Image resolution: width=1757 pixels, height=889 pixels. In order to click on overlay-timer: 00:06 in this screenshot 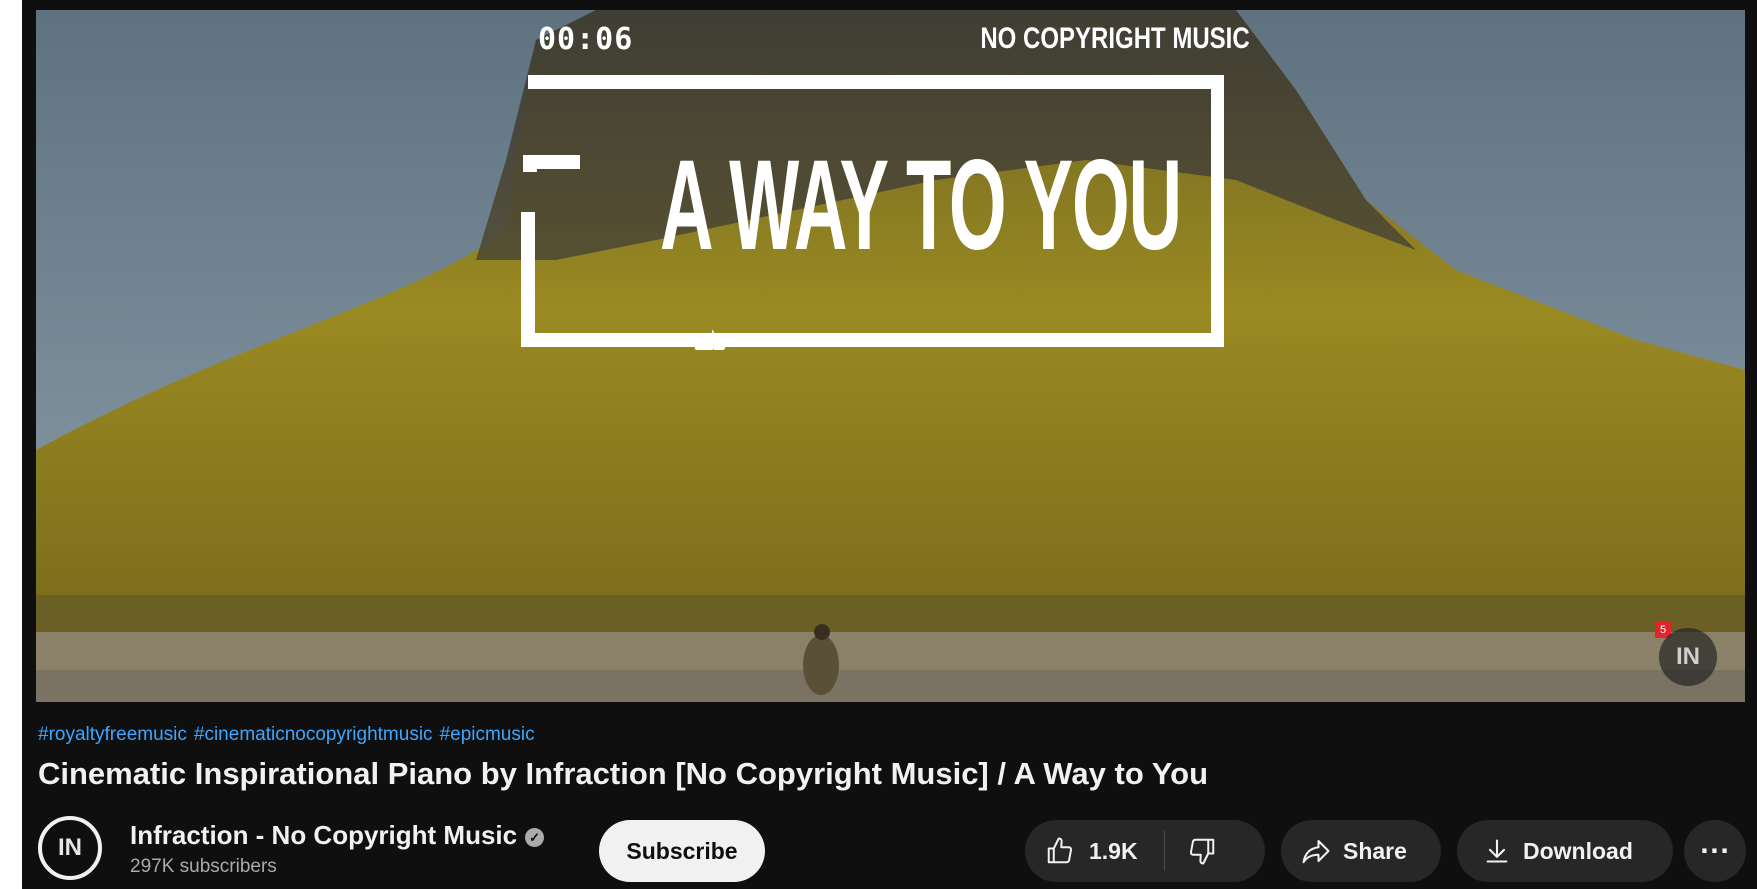, I will do `click(586, 39)`.